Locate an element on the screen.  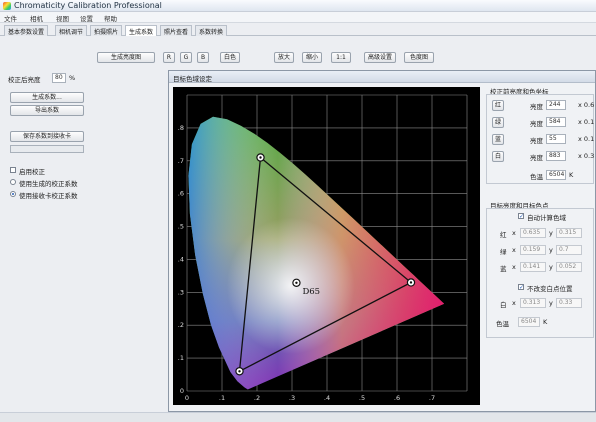
ct-value: 6504 is located at coordinates (556, 175).